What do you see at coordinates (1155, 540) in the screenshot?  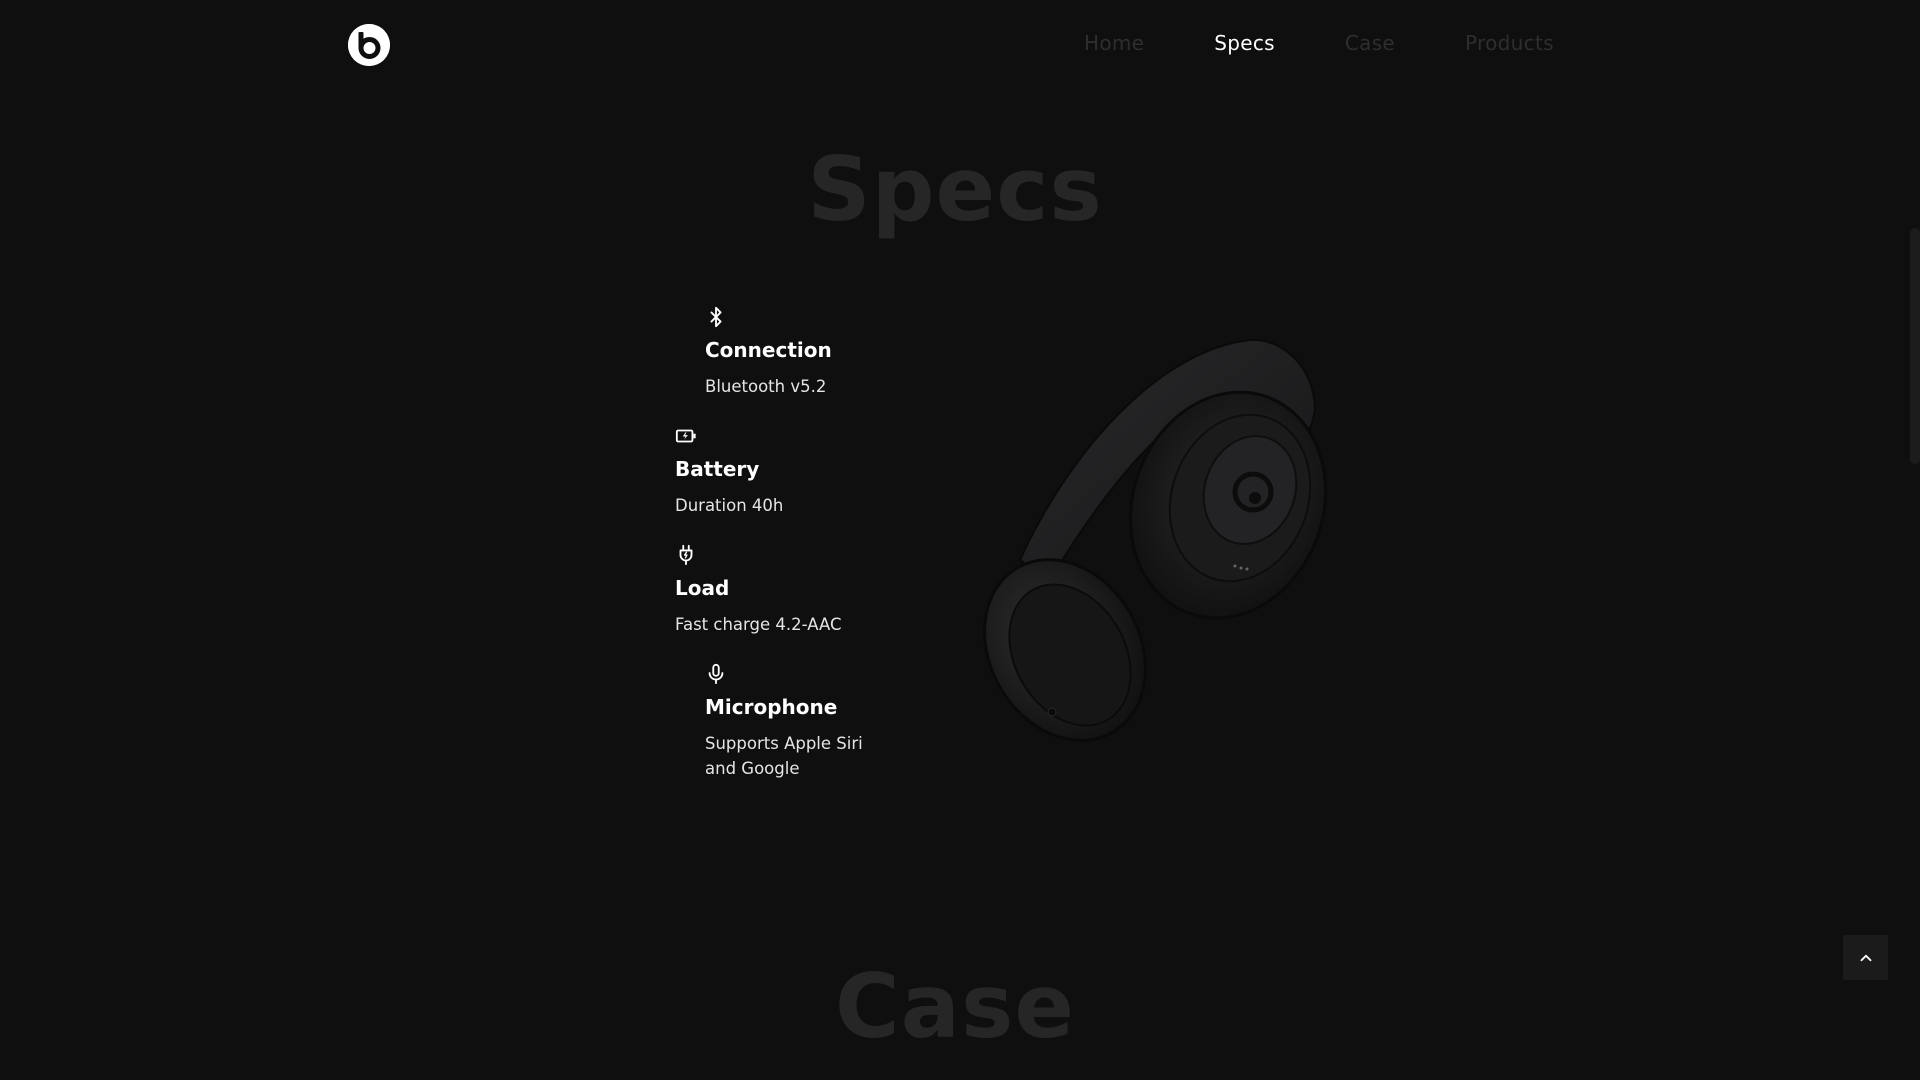 I see `headphones-image` at bounding box center [1155, 540].